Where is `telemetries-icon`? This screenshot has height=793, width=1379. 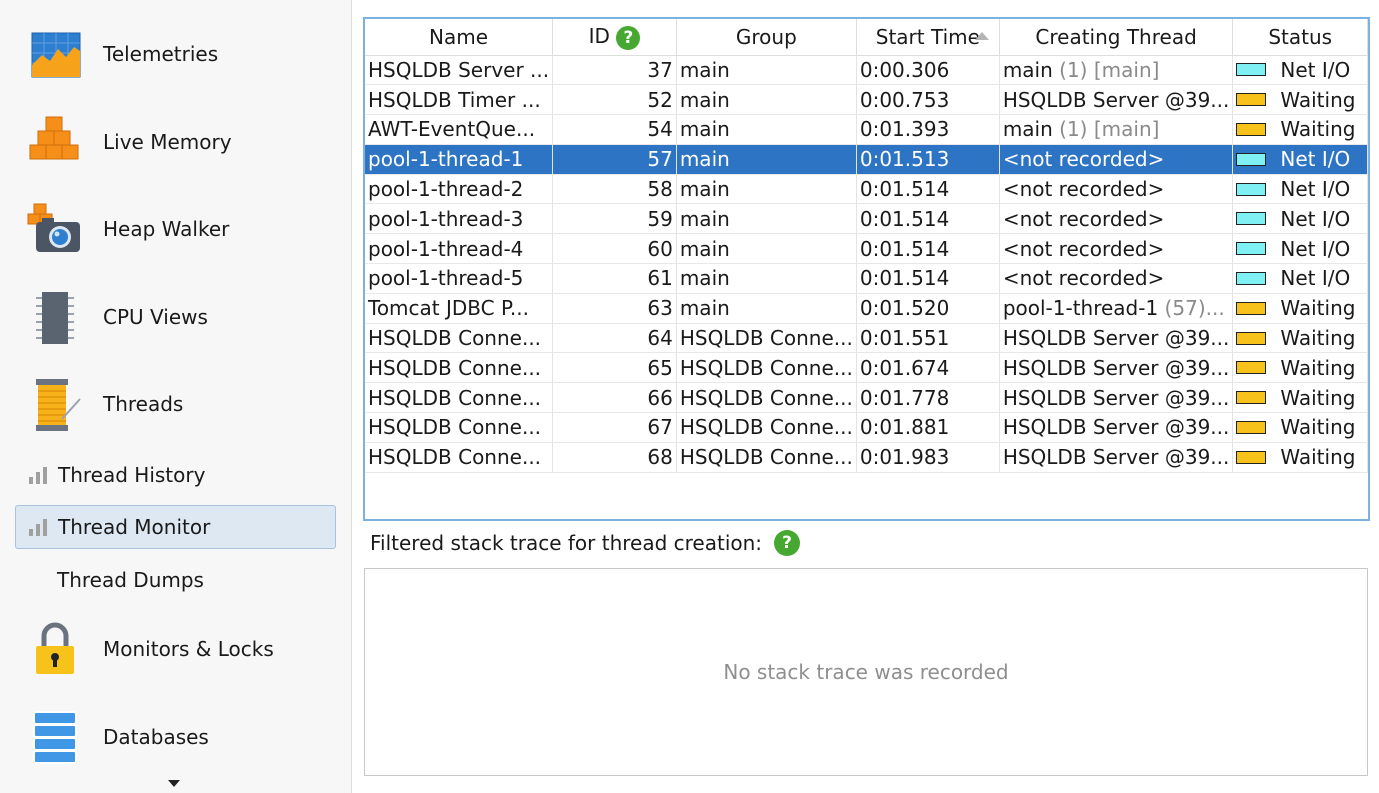 telemetries-icon is located at coordinates (56, 55).